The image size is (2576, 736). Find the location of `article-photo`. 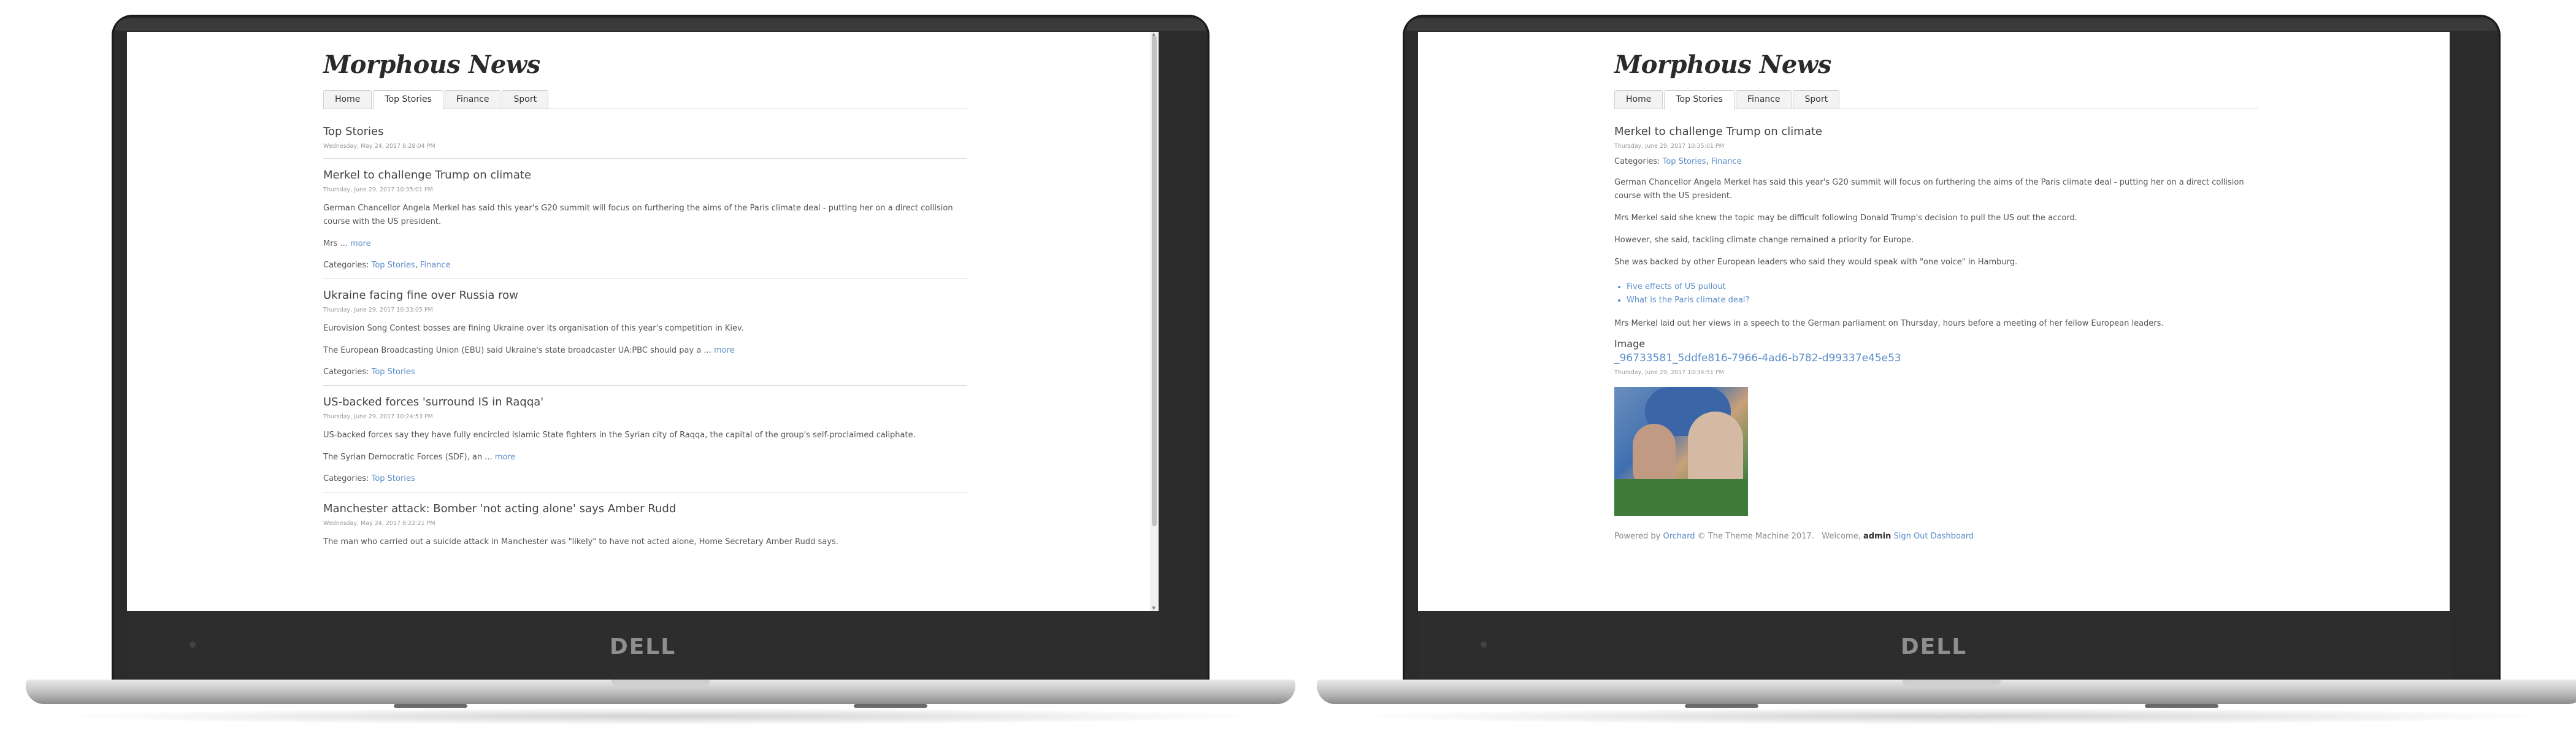

article-photo is located at coordinates (1681, 451).